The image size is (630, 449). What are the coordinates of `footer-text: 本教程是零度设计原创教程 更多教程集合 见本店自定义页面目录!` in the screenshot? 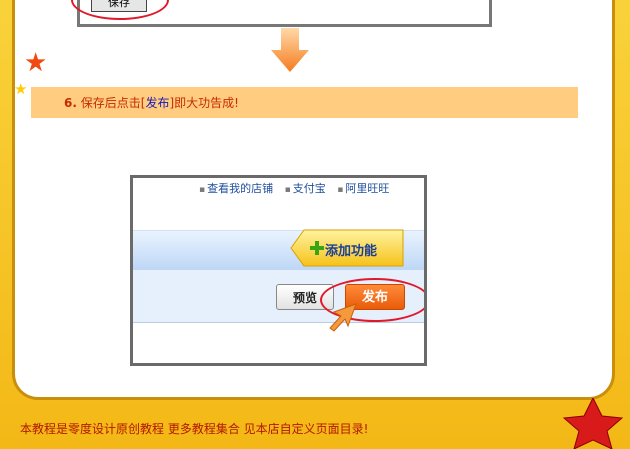 It's located at (194, 429).